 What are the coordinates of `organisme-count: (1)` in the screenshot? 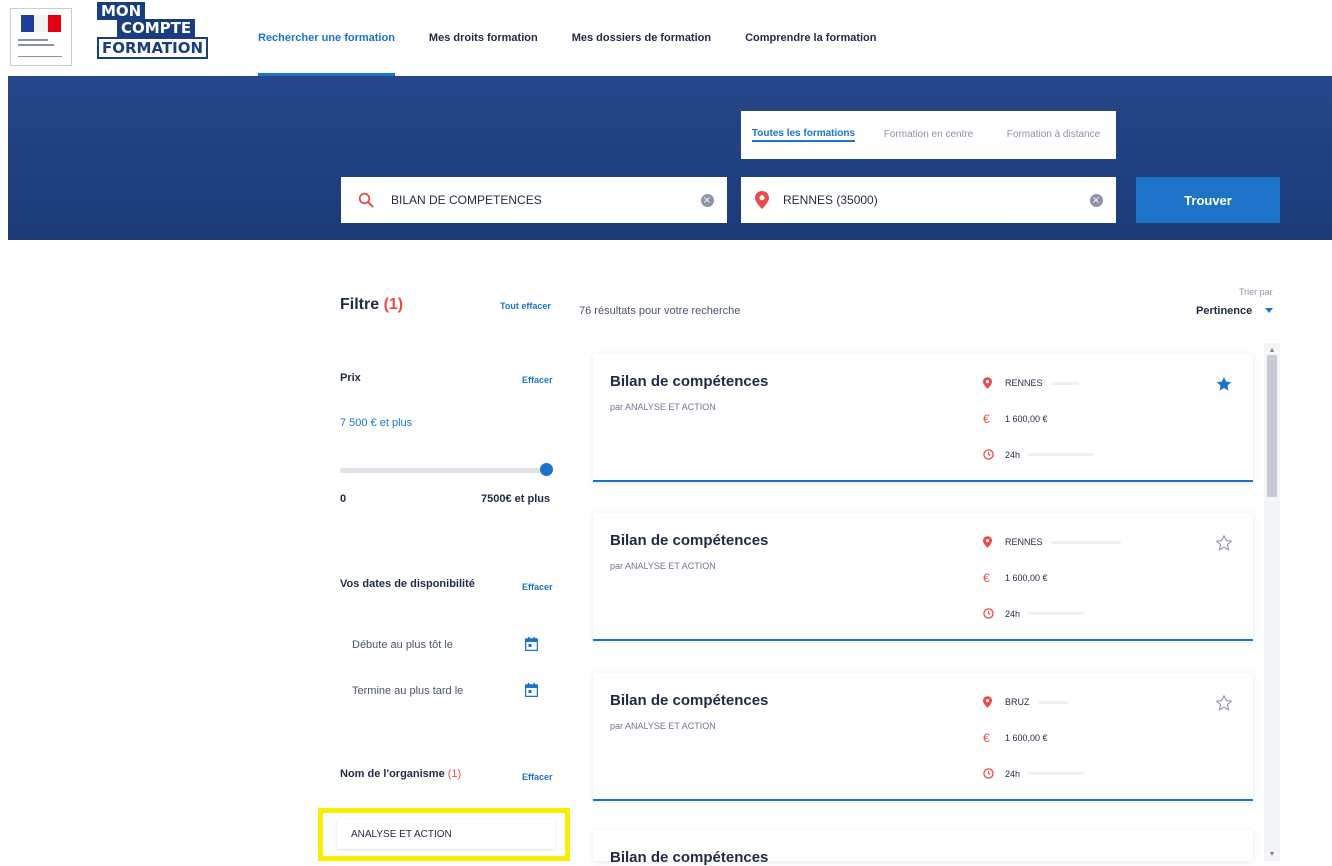 It's located at (454, 774).